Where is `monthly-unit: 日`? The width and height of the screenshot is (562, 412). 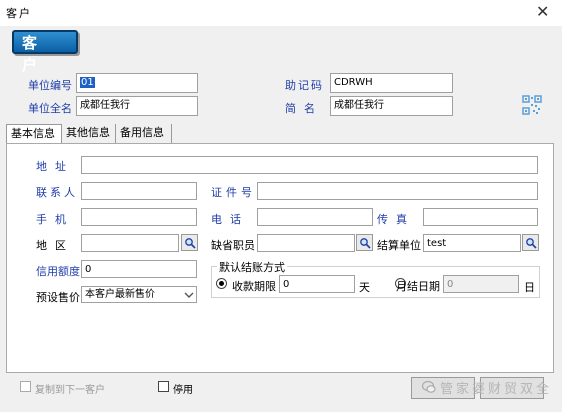
monthly-unit: 日 is located at coordinates (529, 287).